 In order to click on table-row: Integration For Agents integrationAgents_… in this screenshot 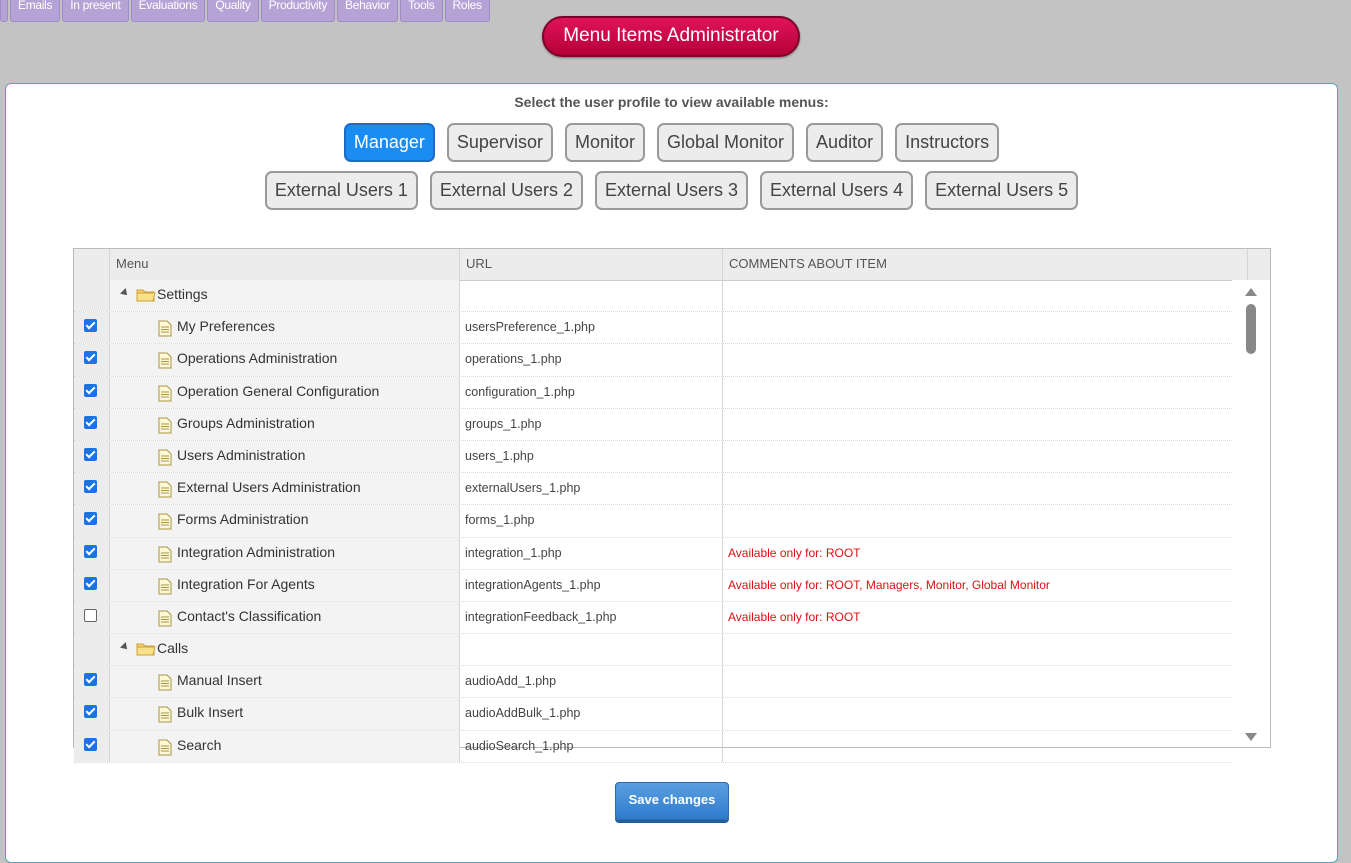, I will do `click(653, 585)`.